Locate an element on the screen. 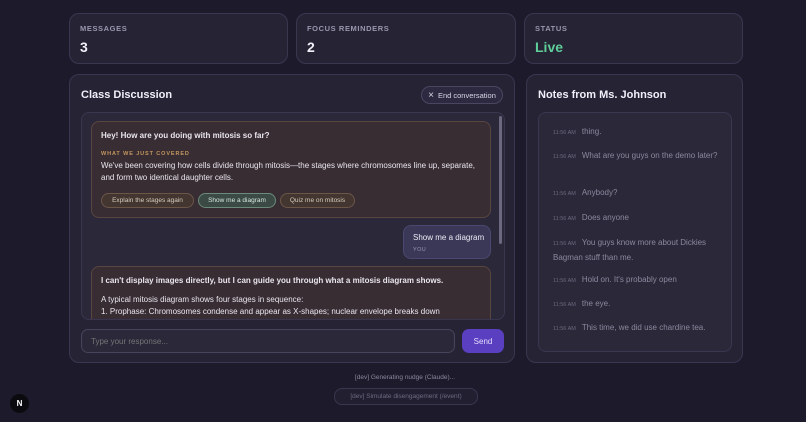  close-icon: × is located at coordinates (431, 95).